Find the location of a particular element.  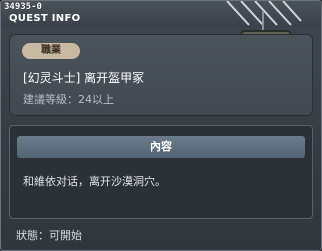

job-requirement: [幻灵斗士] 离开盔甲冢 is located at coordinates (84, 78).